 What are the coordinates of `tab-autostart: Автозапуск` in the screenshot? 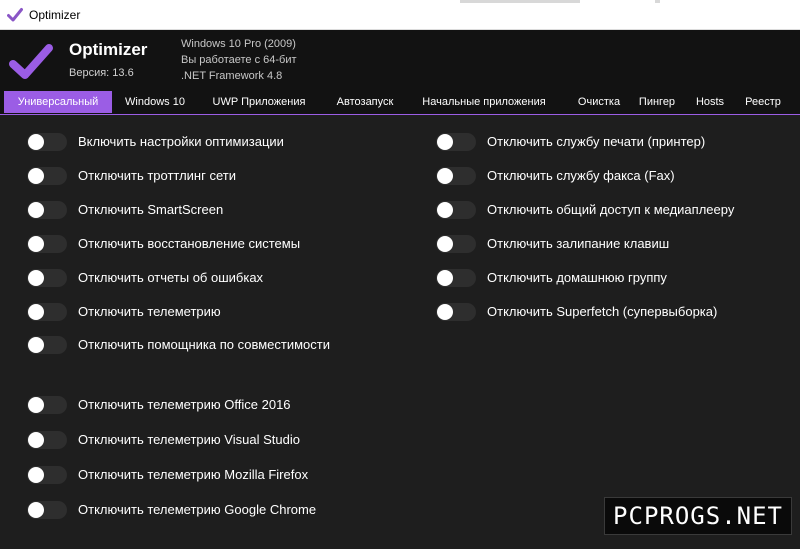 It's located at (365, 102).